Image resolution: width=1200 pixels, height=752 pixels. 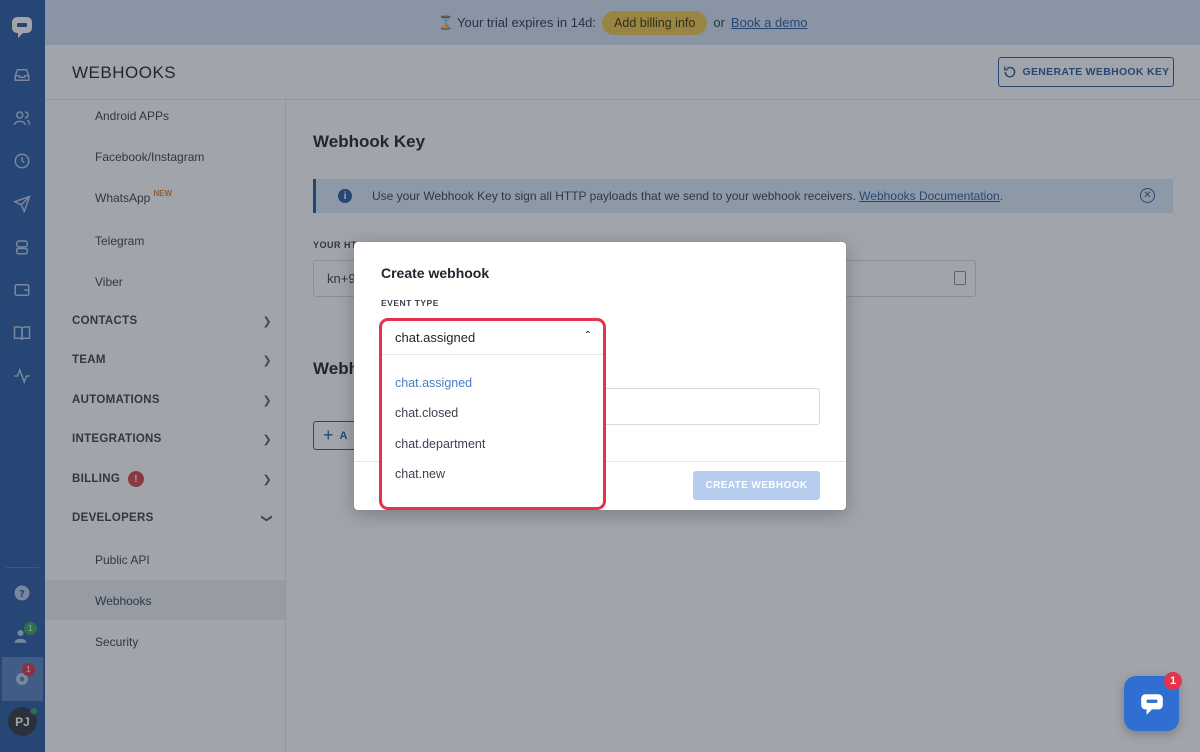 I want to click on event-type-select: chat.assigned ⌃, so click(x=493, y=337).